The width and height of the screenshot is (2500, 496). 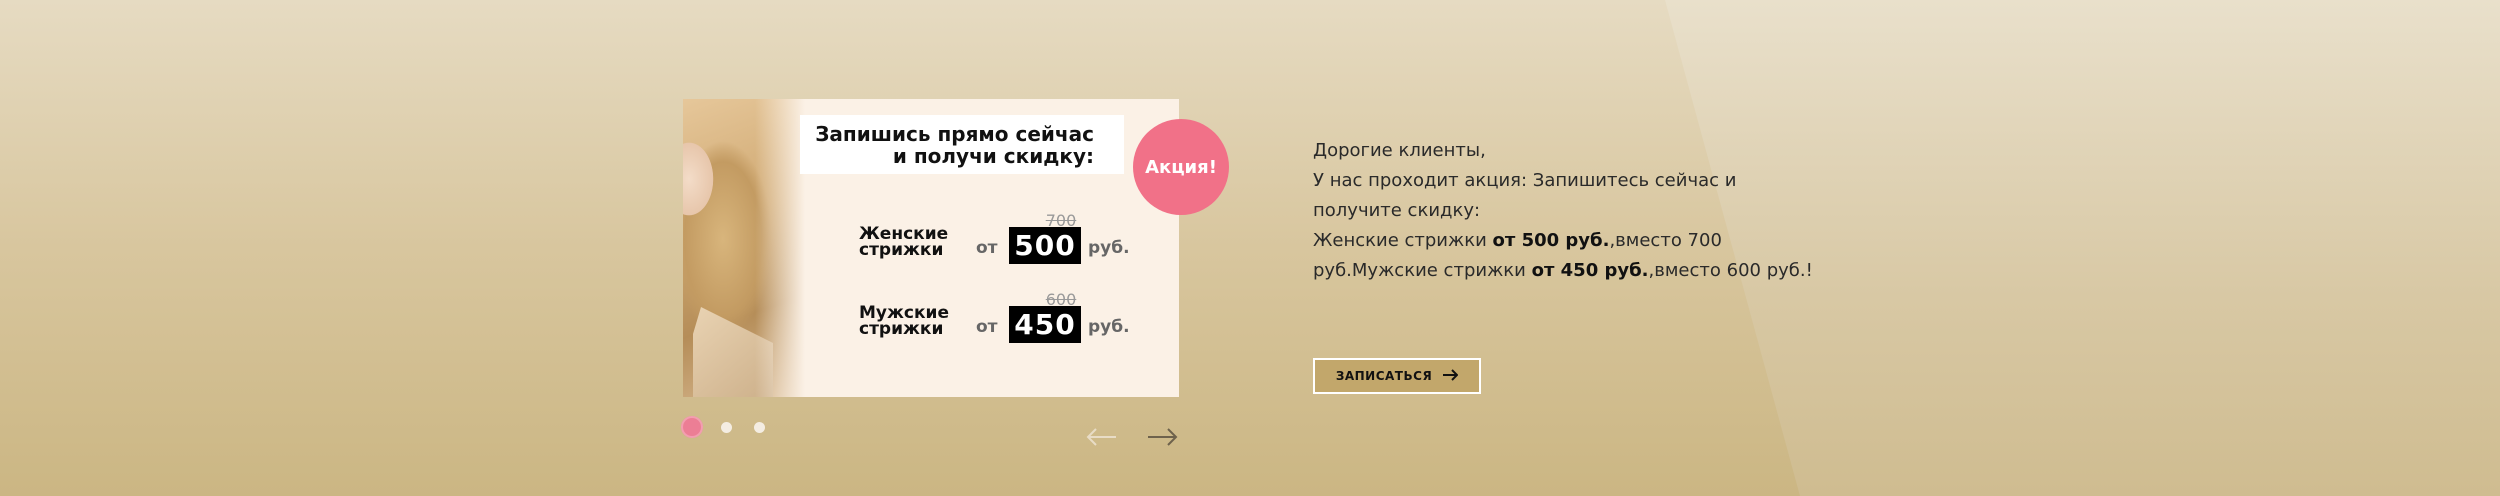 I want to click on description-line: Женские стрижки от 500 руб.,вместо 700, so click(x=1517, y=240).